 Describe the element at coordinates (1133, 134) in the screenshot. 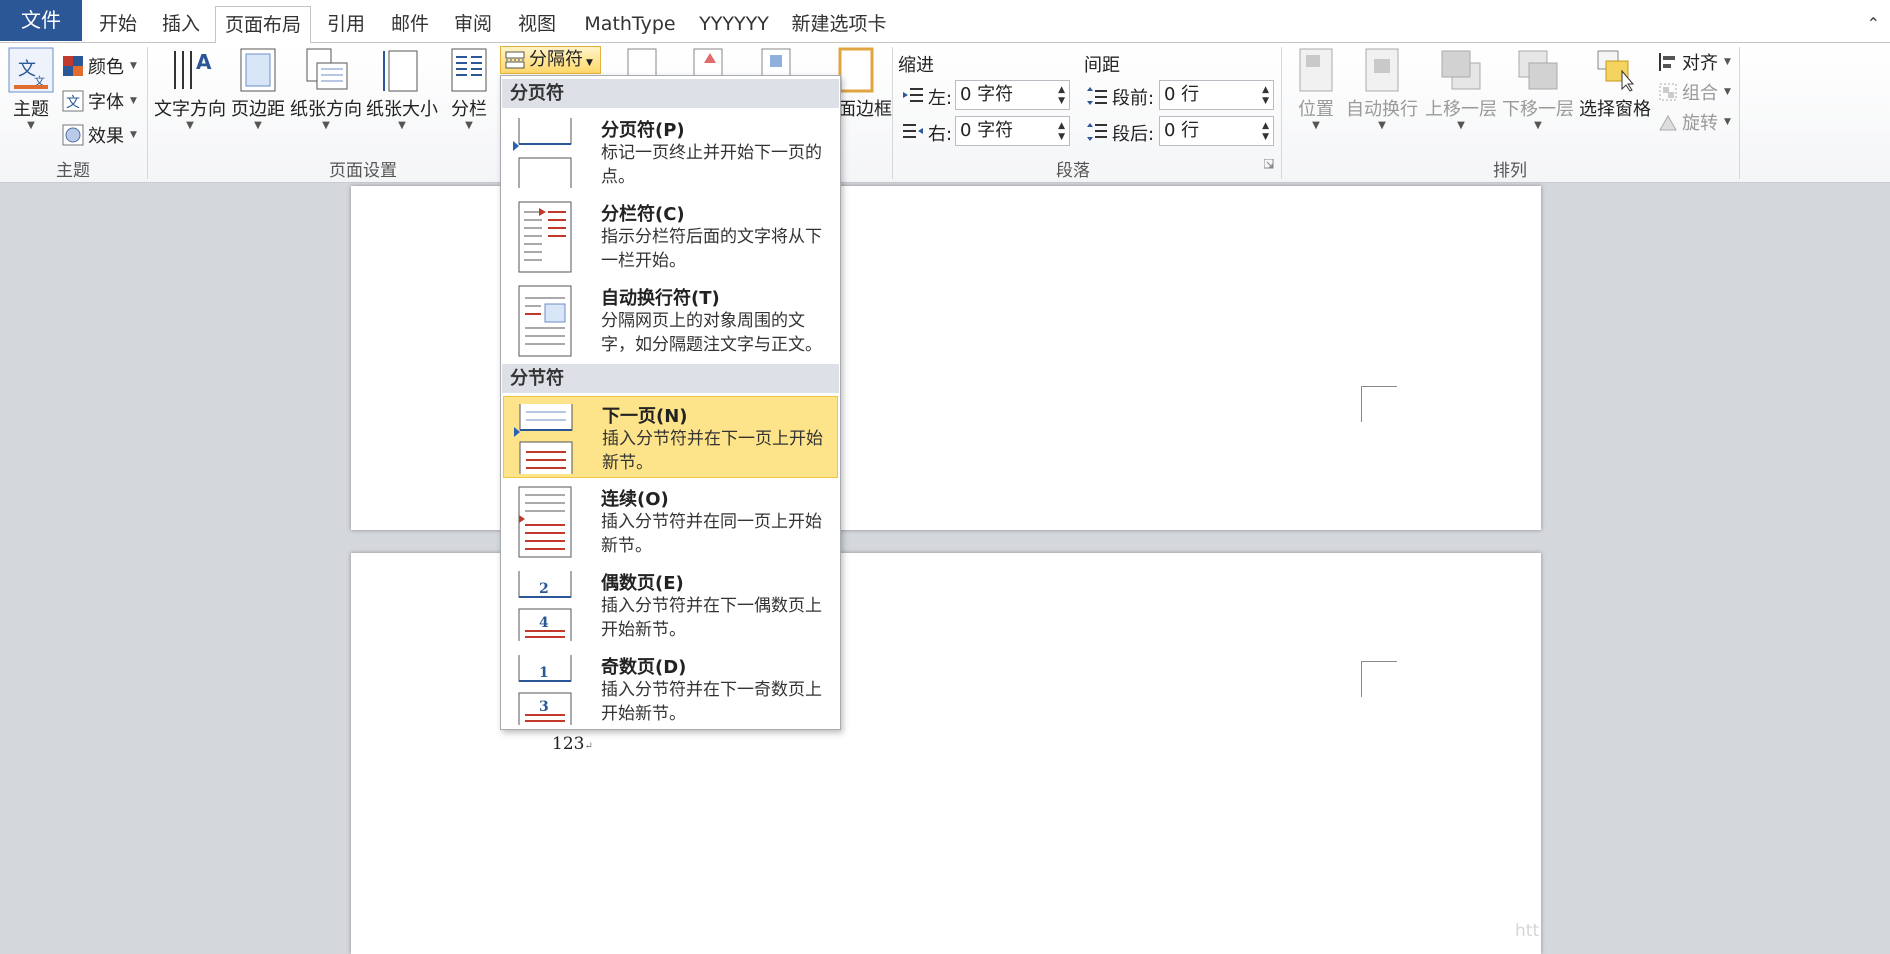

I see `spacing-after-label: 段后:` at that location.